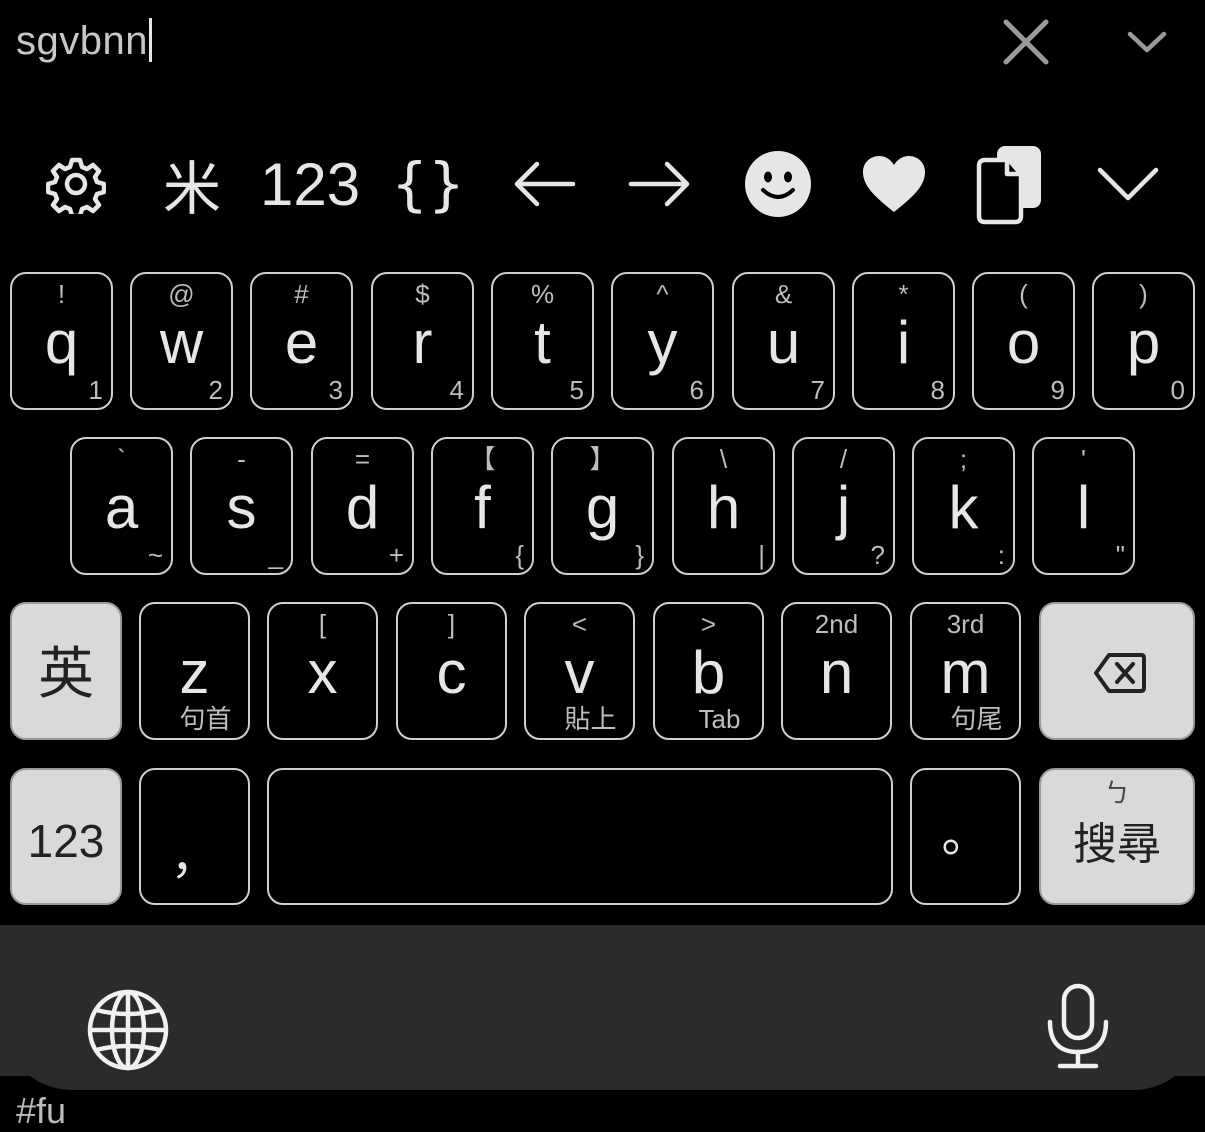  I want to click on chevron-down-icon, so click(1147, 42).